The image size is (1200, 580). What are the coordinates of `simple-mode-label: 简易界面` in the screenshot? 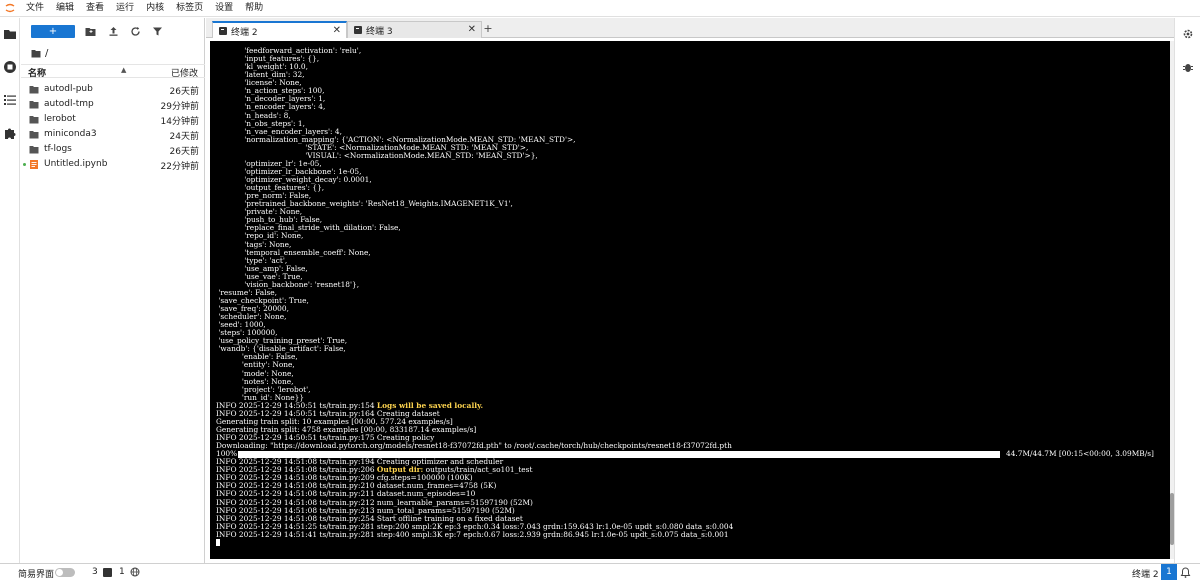 It's located at (36, 575).